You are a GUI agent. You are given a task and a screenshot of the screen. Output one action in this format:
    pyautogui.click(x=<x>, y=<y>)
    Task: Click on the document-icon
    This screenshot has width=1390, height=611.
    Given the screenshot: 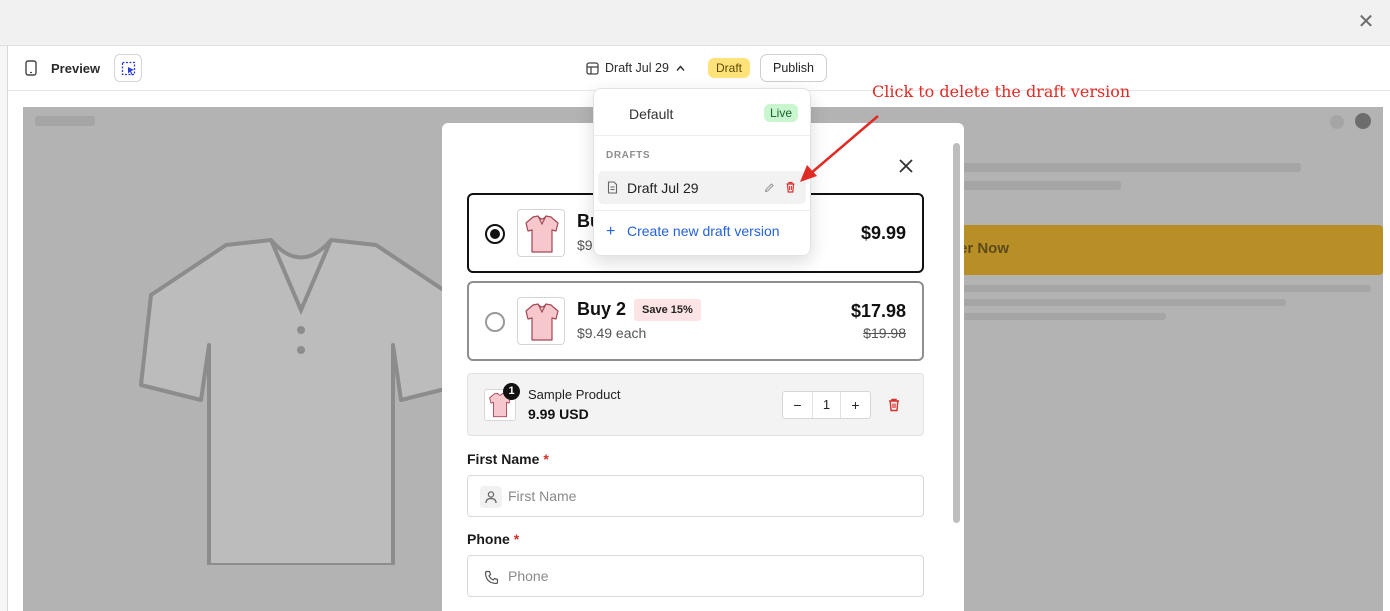 What is the action you would take?
    pyautogui.click(x=612, y=187)
    